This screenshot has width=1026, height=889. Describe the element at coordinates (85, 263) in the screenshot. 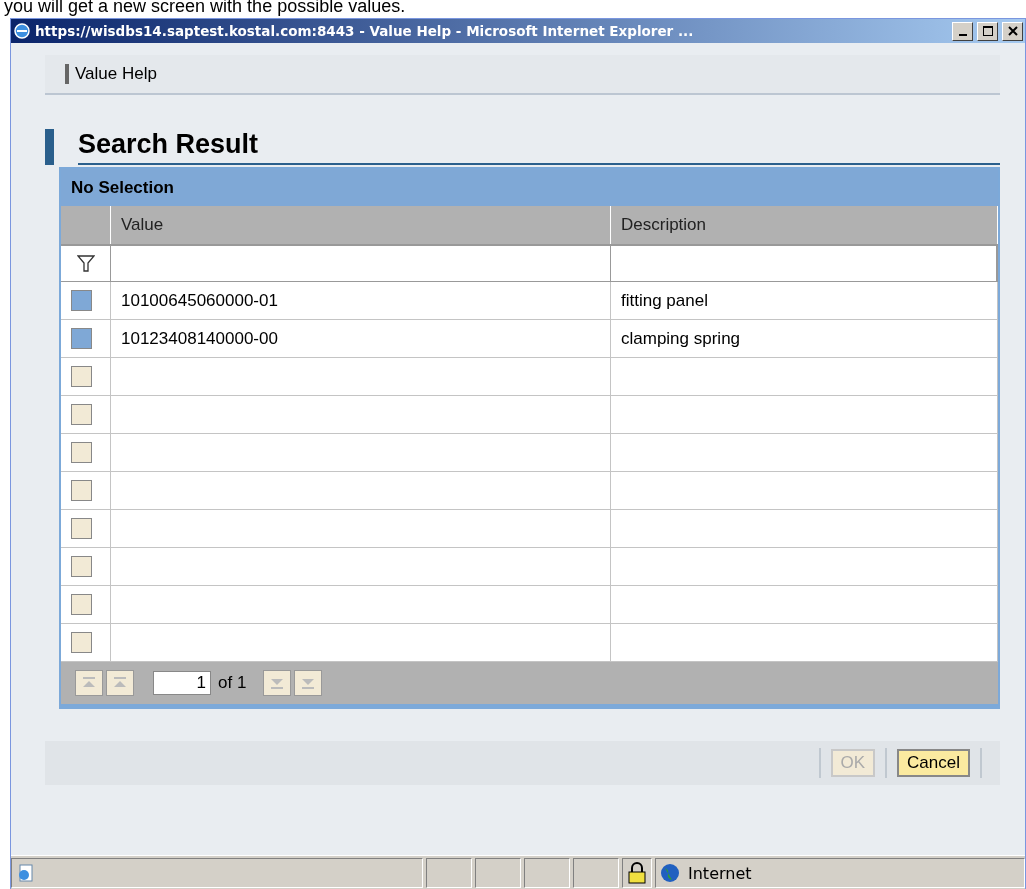

I see `filter-icon` at that location.